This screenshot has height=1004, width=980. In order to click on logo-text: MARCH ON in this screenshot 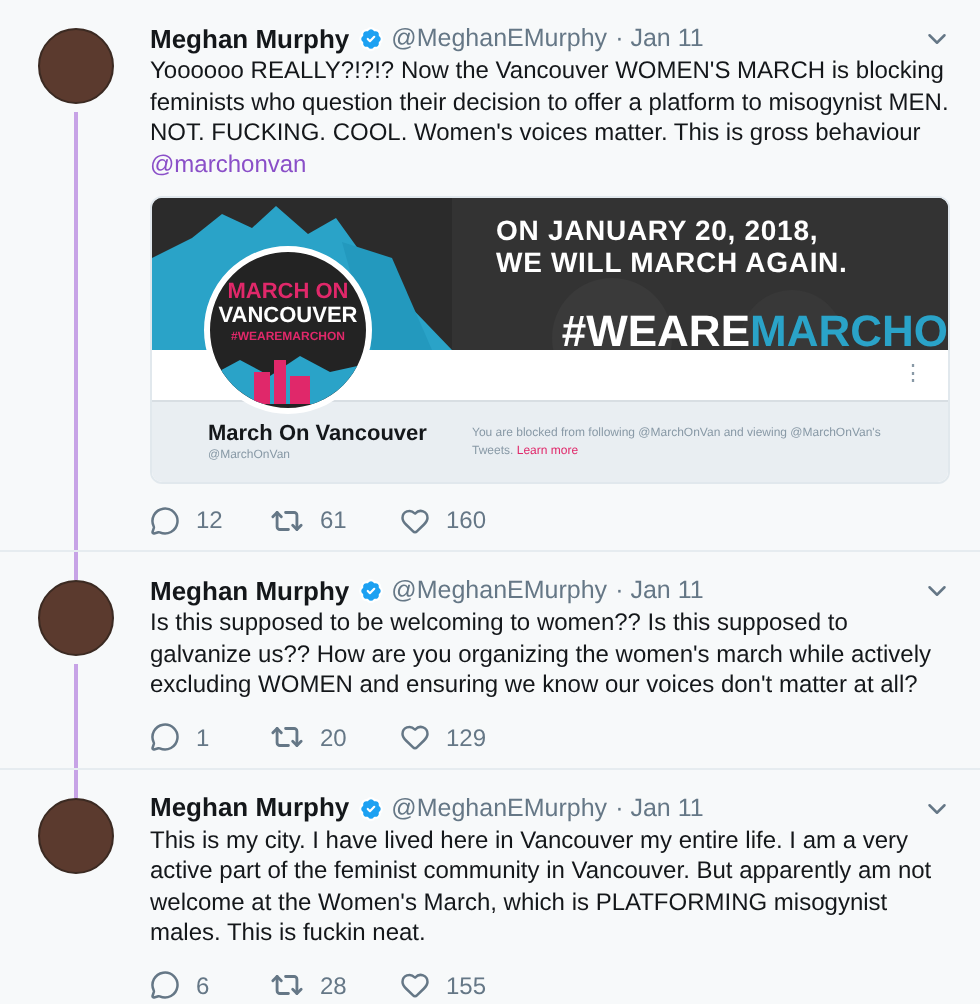, I will do `click(288, 292)`.